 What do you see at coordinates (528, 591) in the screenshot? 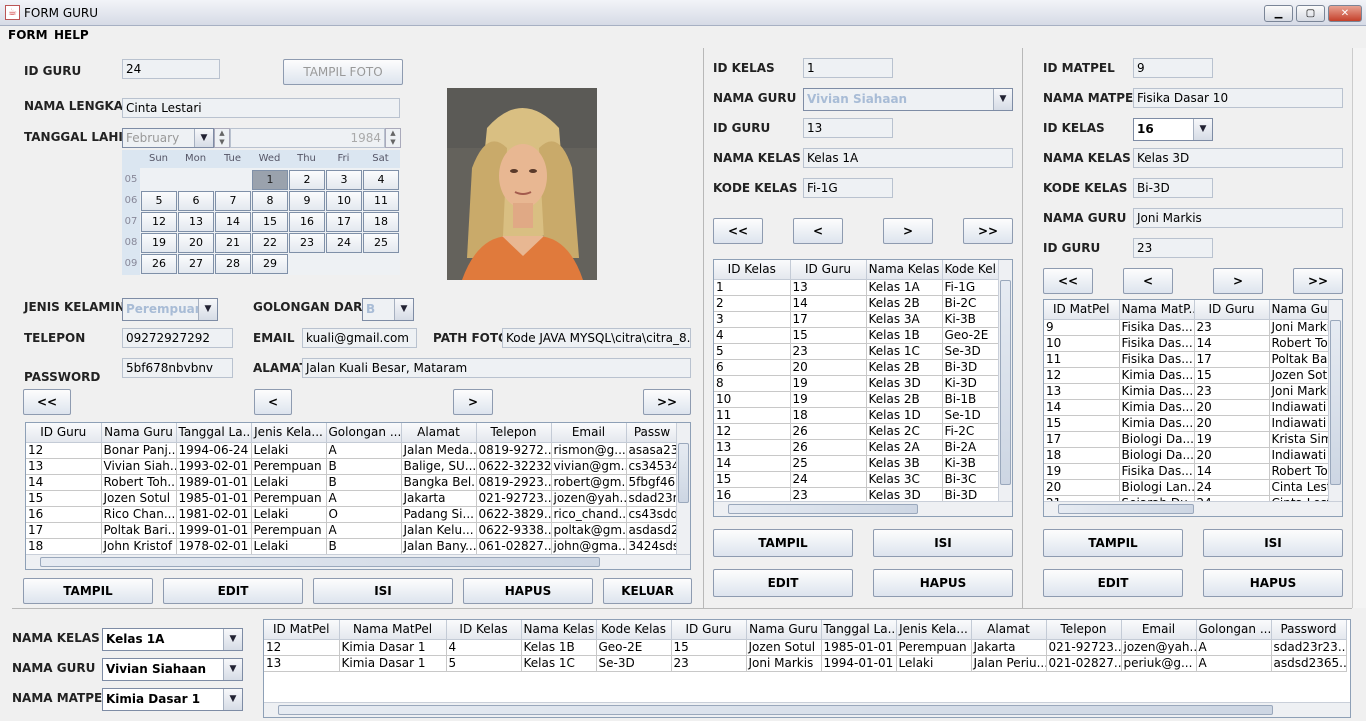
I see `guru-hapus-button: HAPUS` at bounding box center [528, 591].